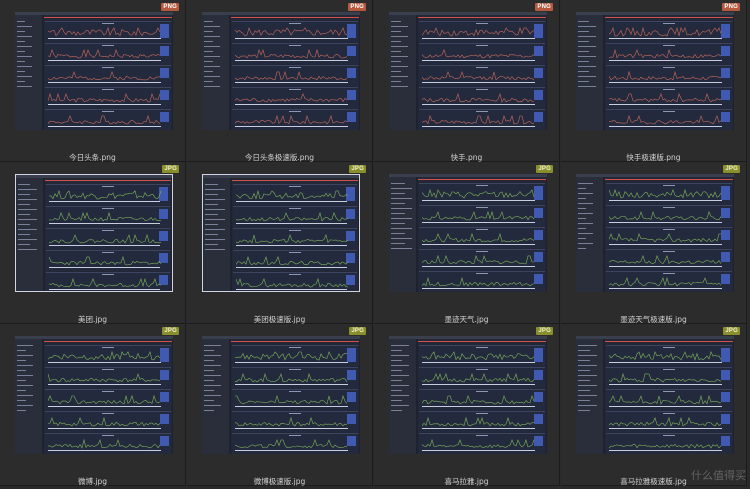  I want to click on file-thumbnail-item: PNG 快手极速版.png, so click(654, 81).